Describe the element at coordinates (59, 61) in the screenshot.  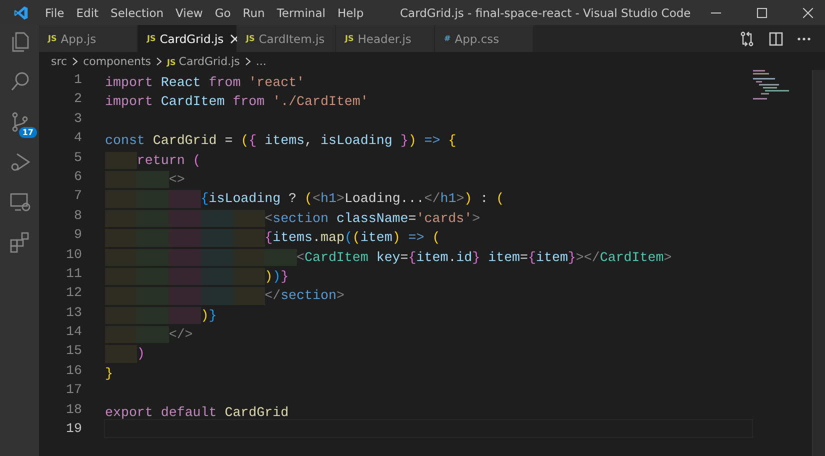
I see `breadcrumb-item: src` at that location.